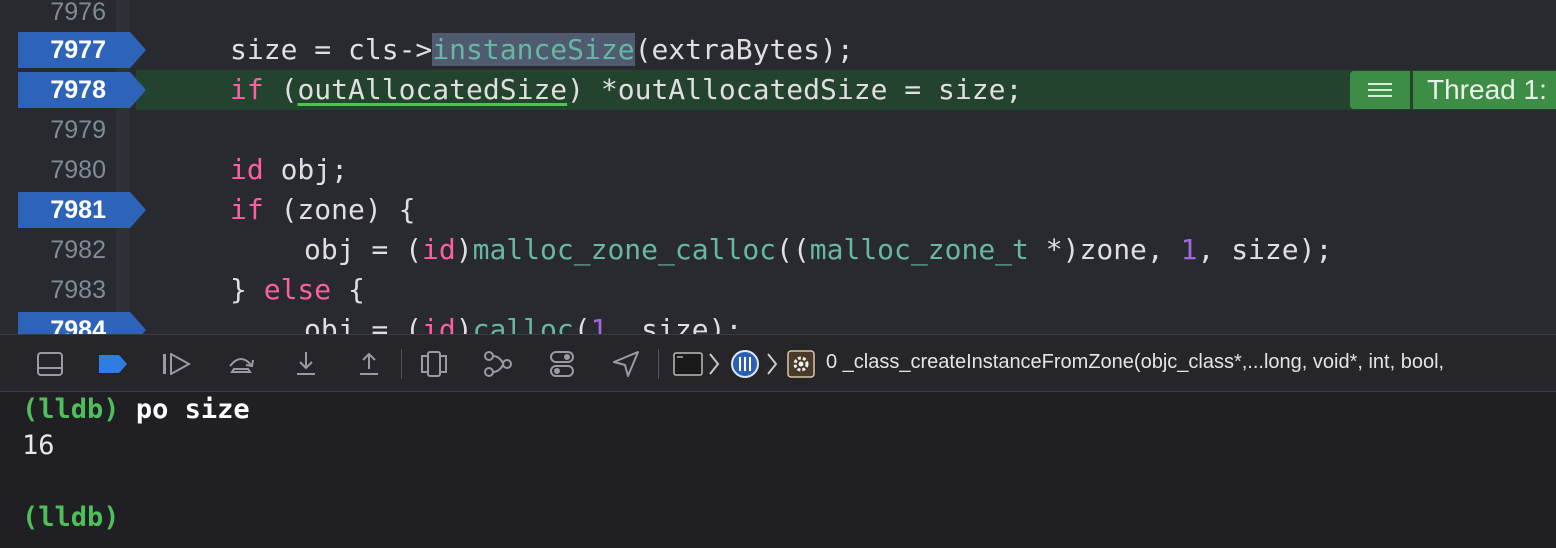 Image resolution: width=1556 pixels, height=548 pixels. I want to click on thread-indicator: Thread 1:, so click(1453, 90).